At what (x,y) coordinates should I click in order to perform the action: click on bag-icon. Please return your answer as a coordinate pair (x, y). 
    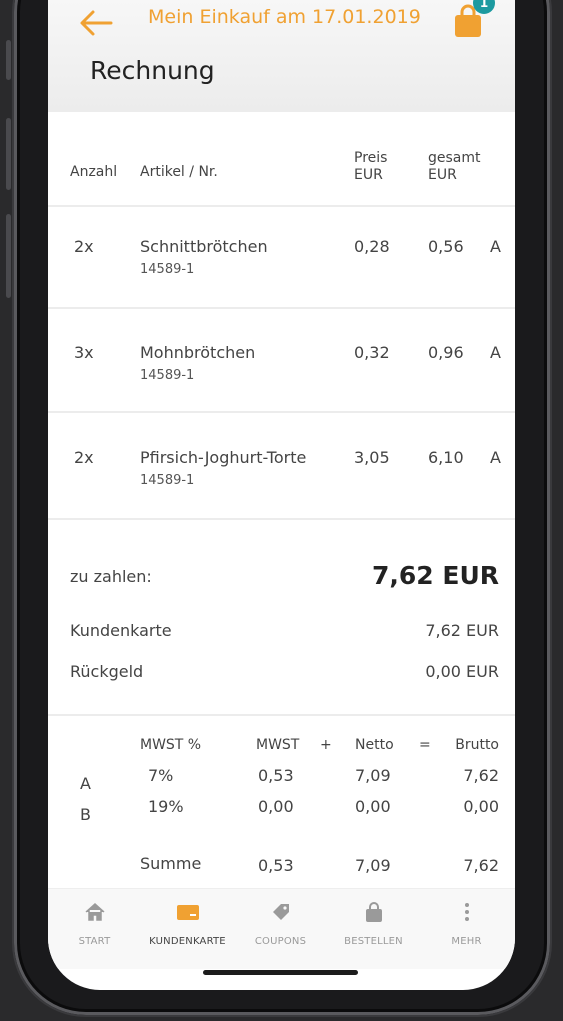
    Looking at the image, I should click on (373, 912).